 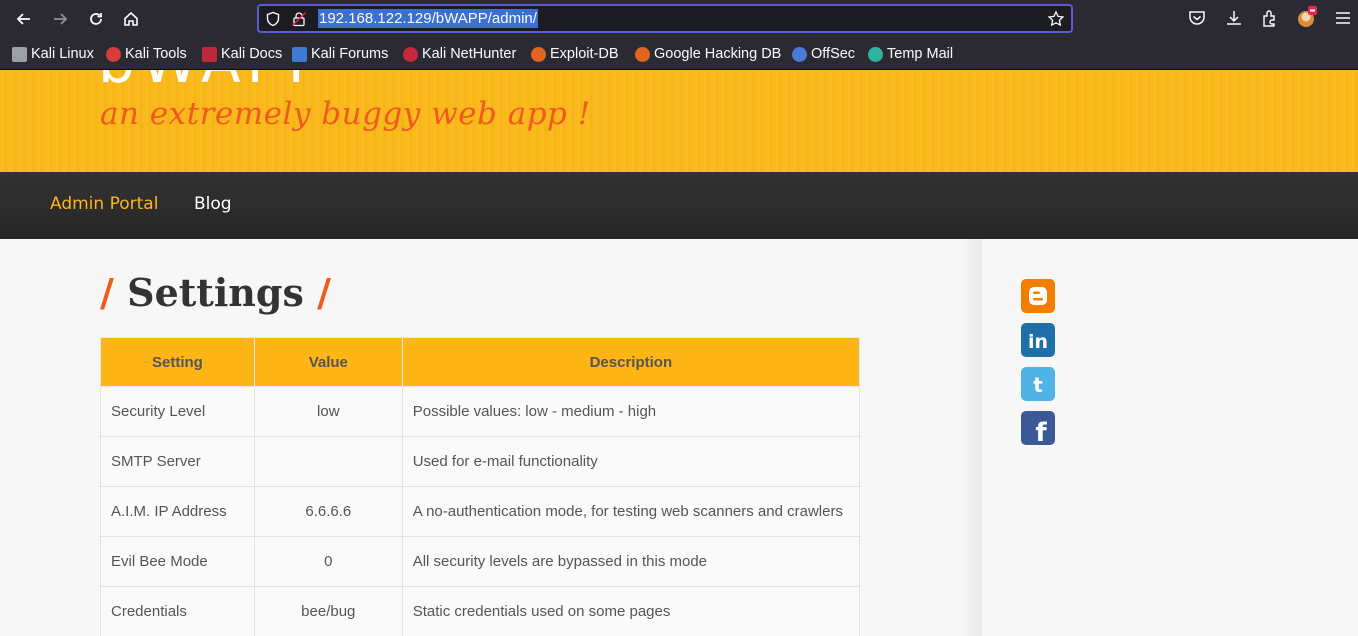 I want to click on home-button, so click(x=131, y=19).